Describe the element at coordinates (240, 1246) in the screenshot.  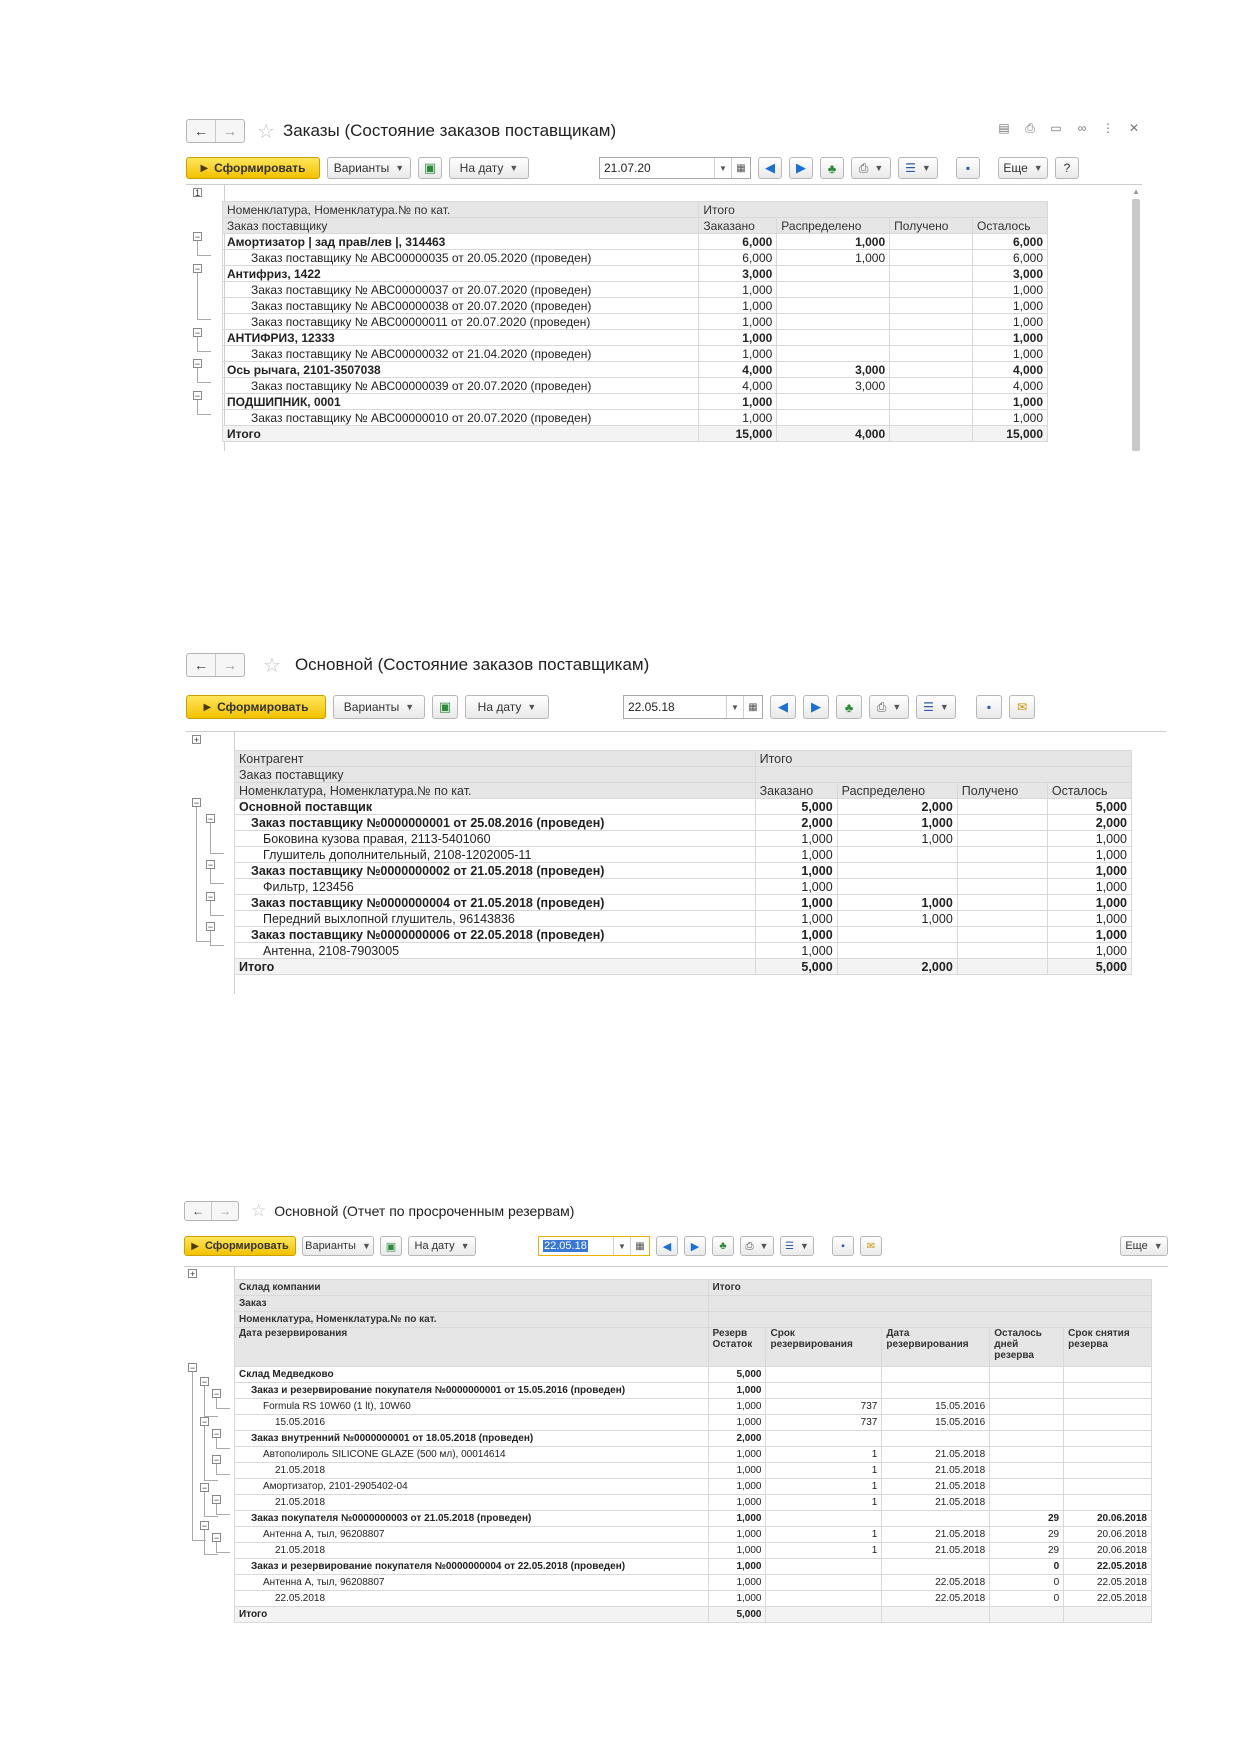
I see `generate-button: ▶ Сформировать` at that location.